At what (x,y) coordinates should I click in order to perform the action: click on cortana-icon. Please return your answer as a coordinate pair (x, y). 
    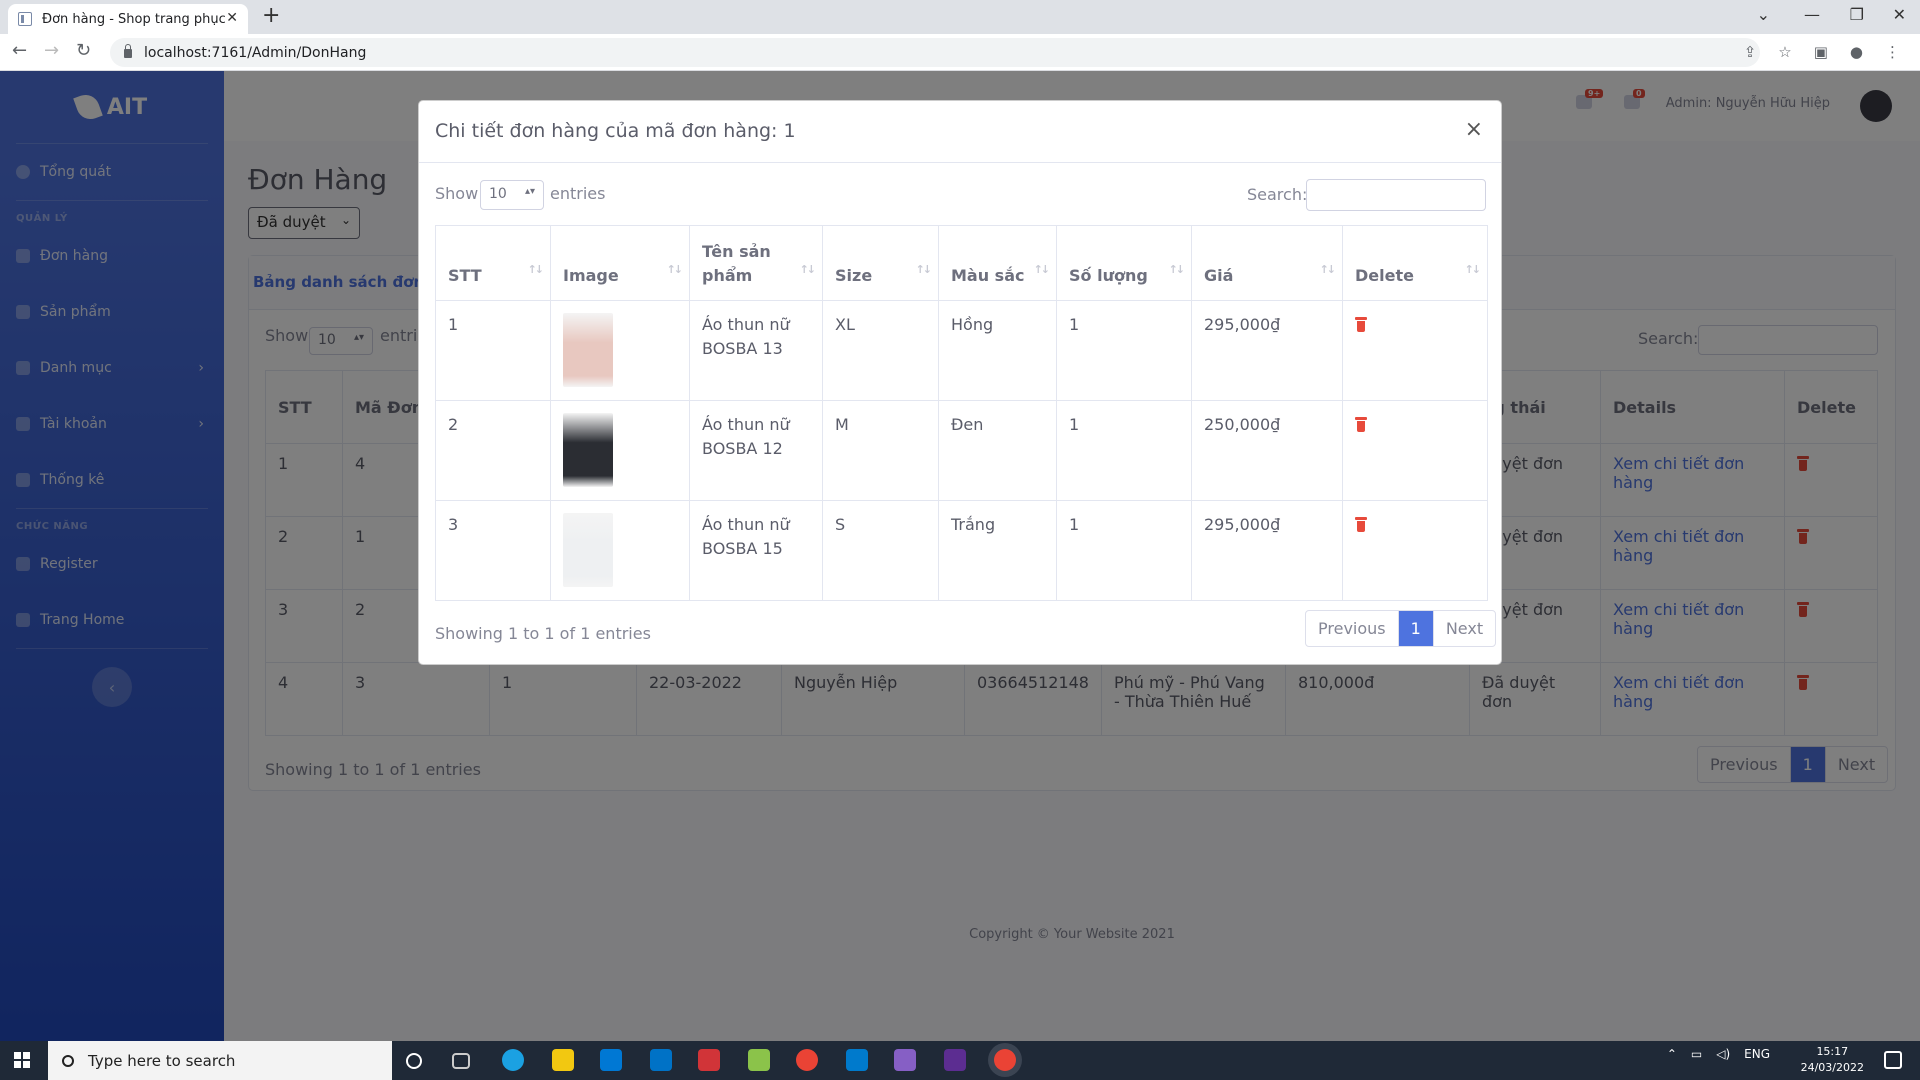
    Looking at the image, I should click on (414, 1061).